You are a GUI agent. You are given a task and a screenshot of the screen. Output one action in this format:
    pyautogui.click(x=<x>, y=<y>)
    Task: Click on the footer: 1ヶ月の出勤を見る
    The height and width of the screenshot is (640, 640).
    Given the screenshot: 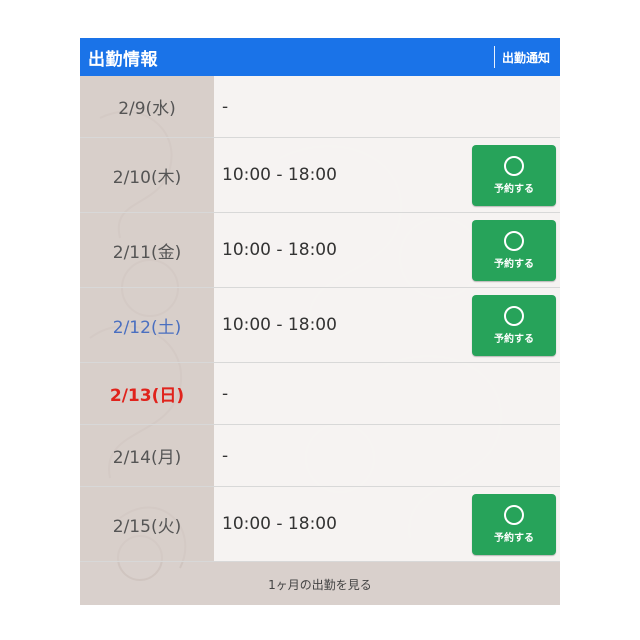 What is the action you would take?
    pyautogui.click(x=320, y=584)
    